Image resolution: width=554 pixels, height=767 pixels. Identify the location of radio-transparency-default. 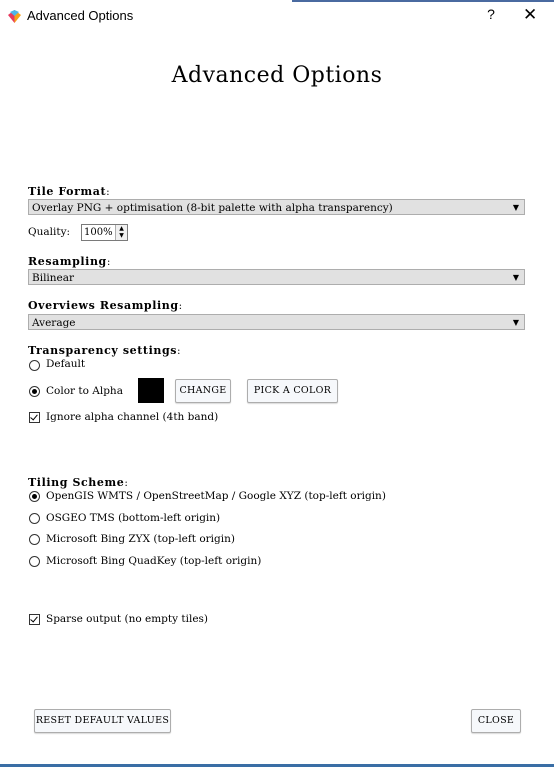
(34, 365).